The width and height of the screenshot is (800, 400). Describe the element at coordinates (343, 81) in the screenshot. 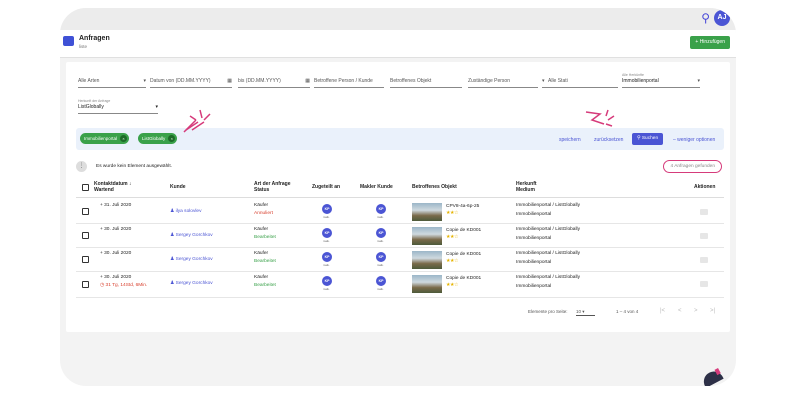

I see `filter-person-label: Betroffene Person / Kunde` at that location.